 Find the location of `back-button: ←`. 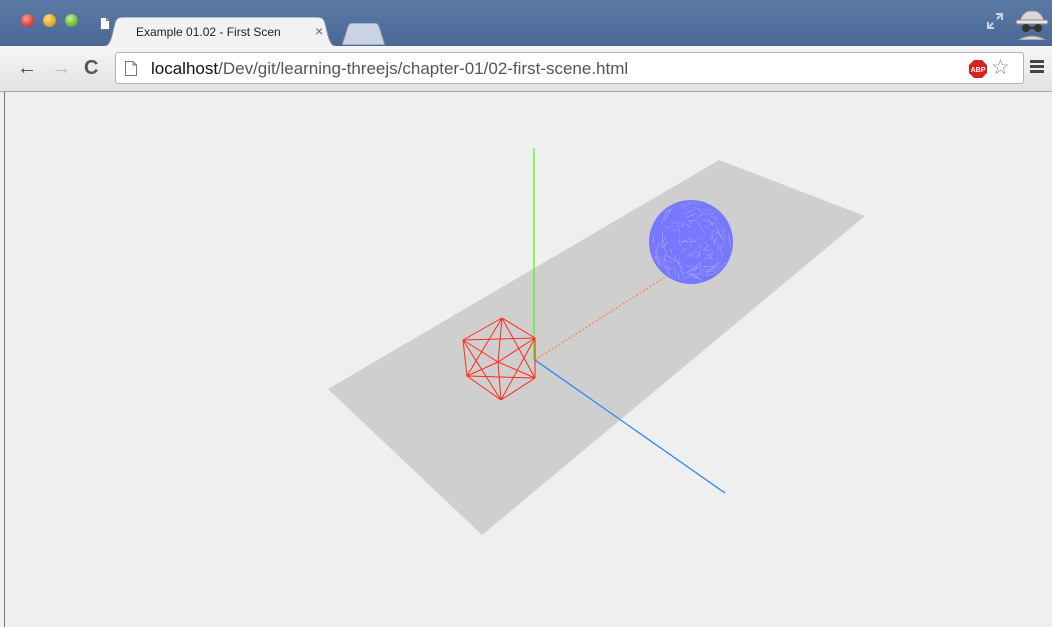

back-button: ← is located at coordinates (27, 68).